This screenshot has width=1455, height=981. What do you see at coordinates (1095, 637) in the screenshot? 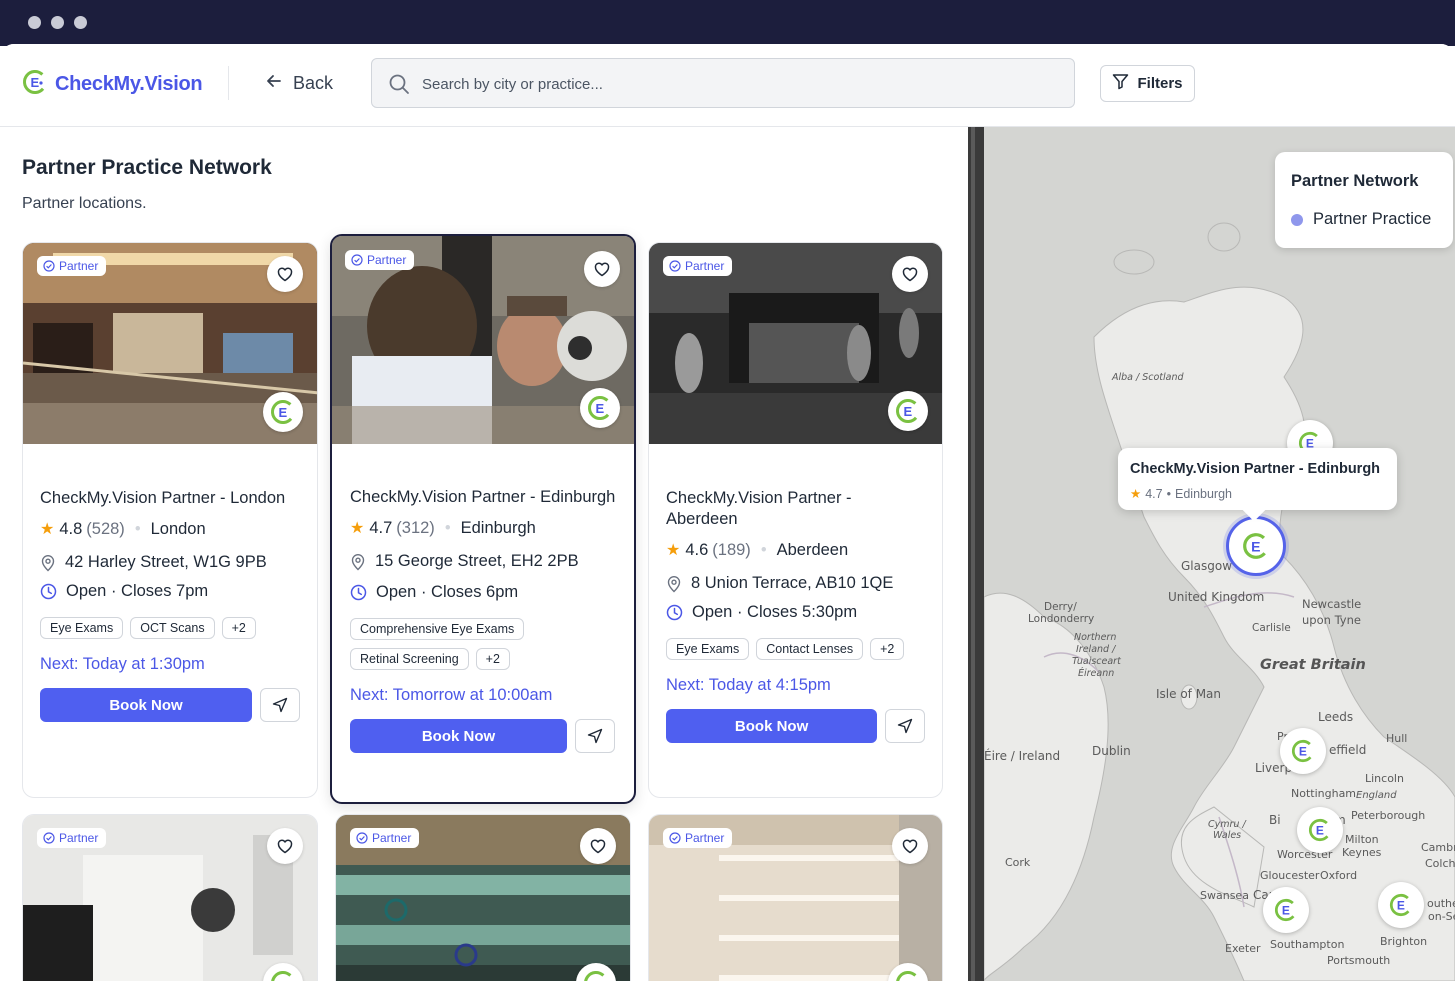
I see `map-label-ni-1: Northern` at bounding box center [1095, 637].